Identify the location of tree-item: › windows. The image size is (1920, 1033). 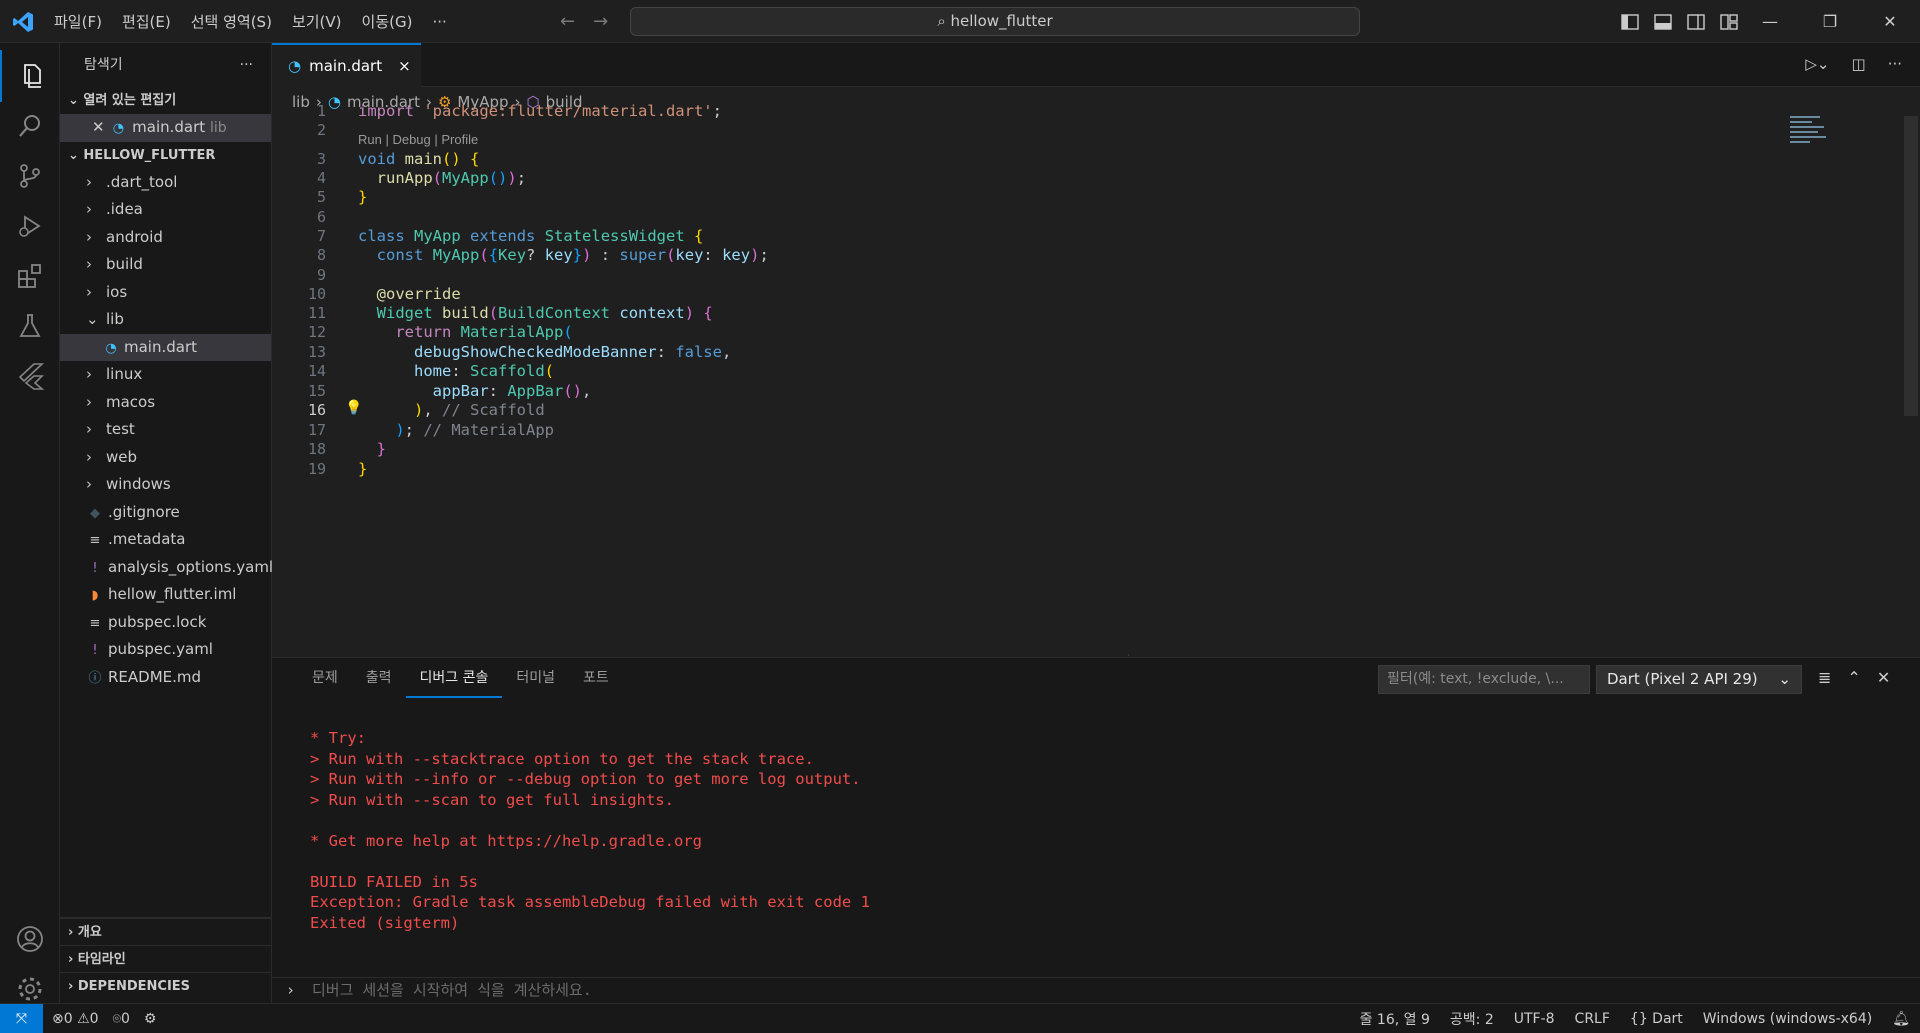
(165, 485).